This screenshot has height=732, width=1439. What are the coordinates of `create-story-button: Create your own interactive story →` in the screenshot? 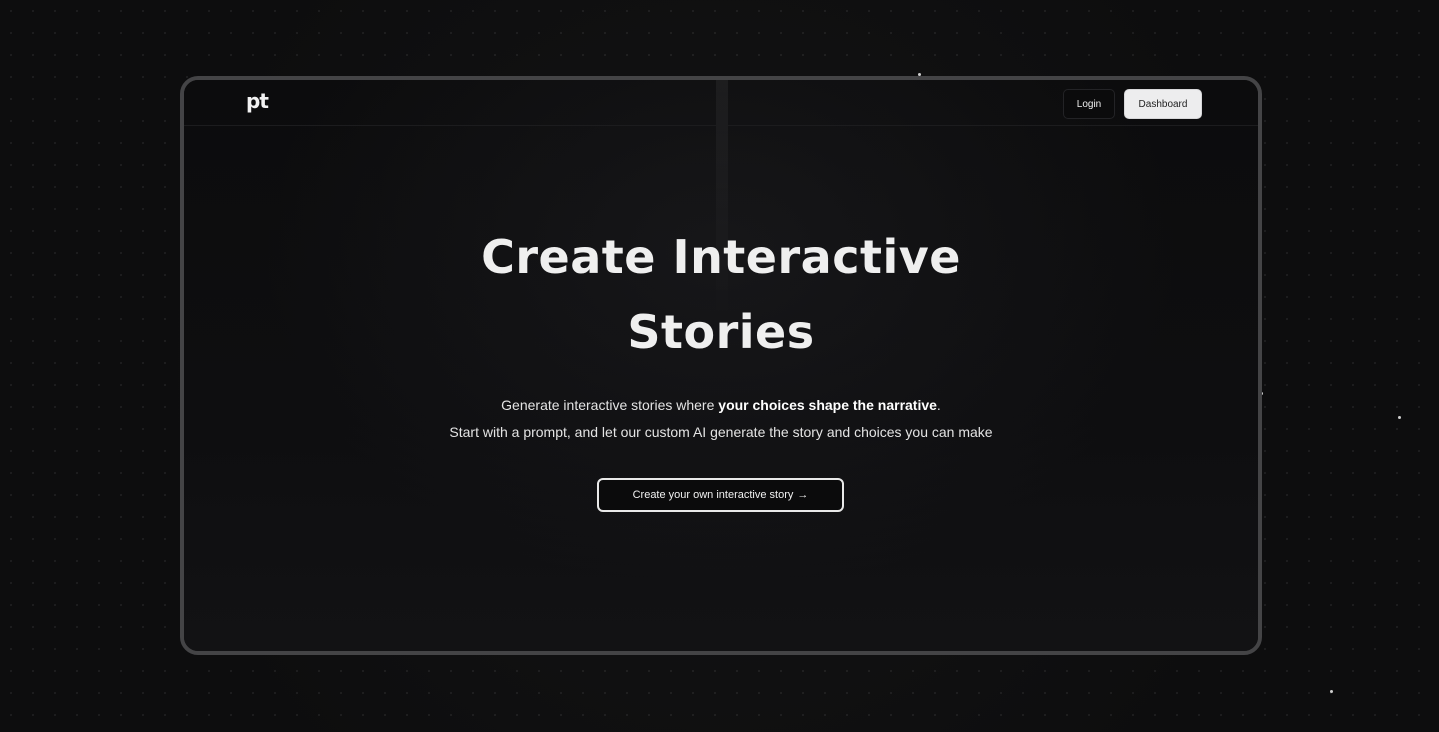 It's located at (720, 495).